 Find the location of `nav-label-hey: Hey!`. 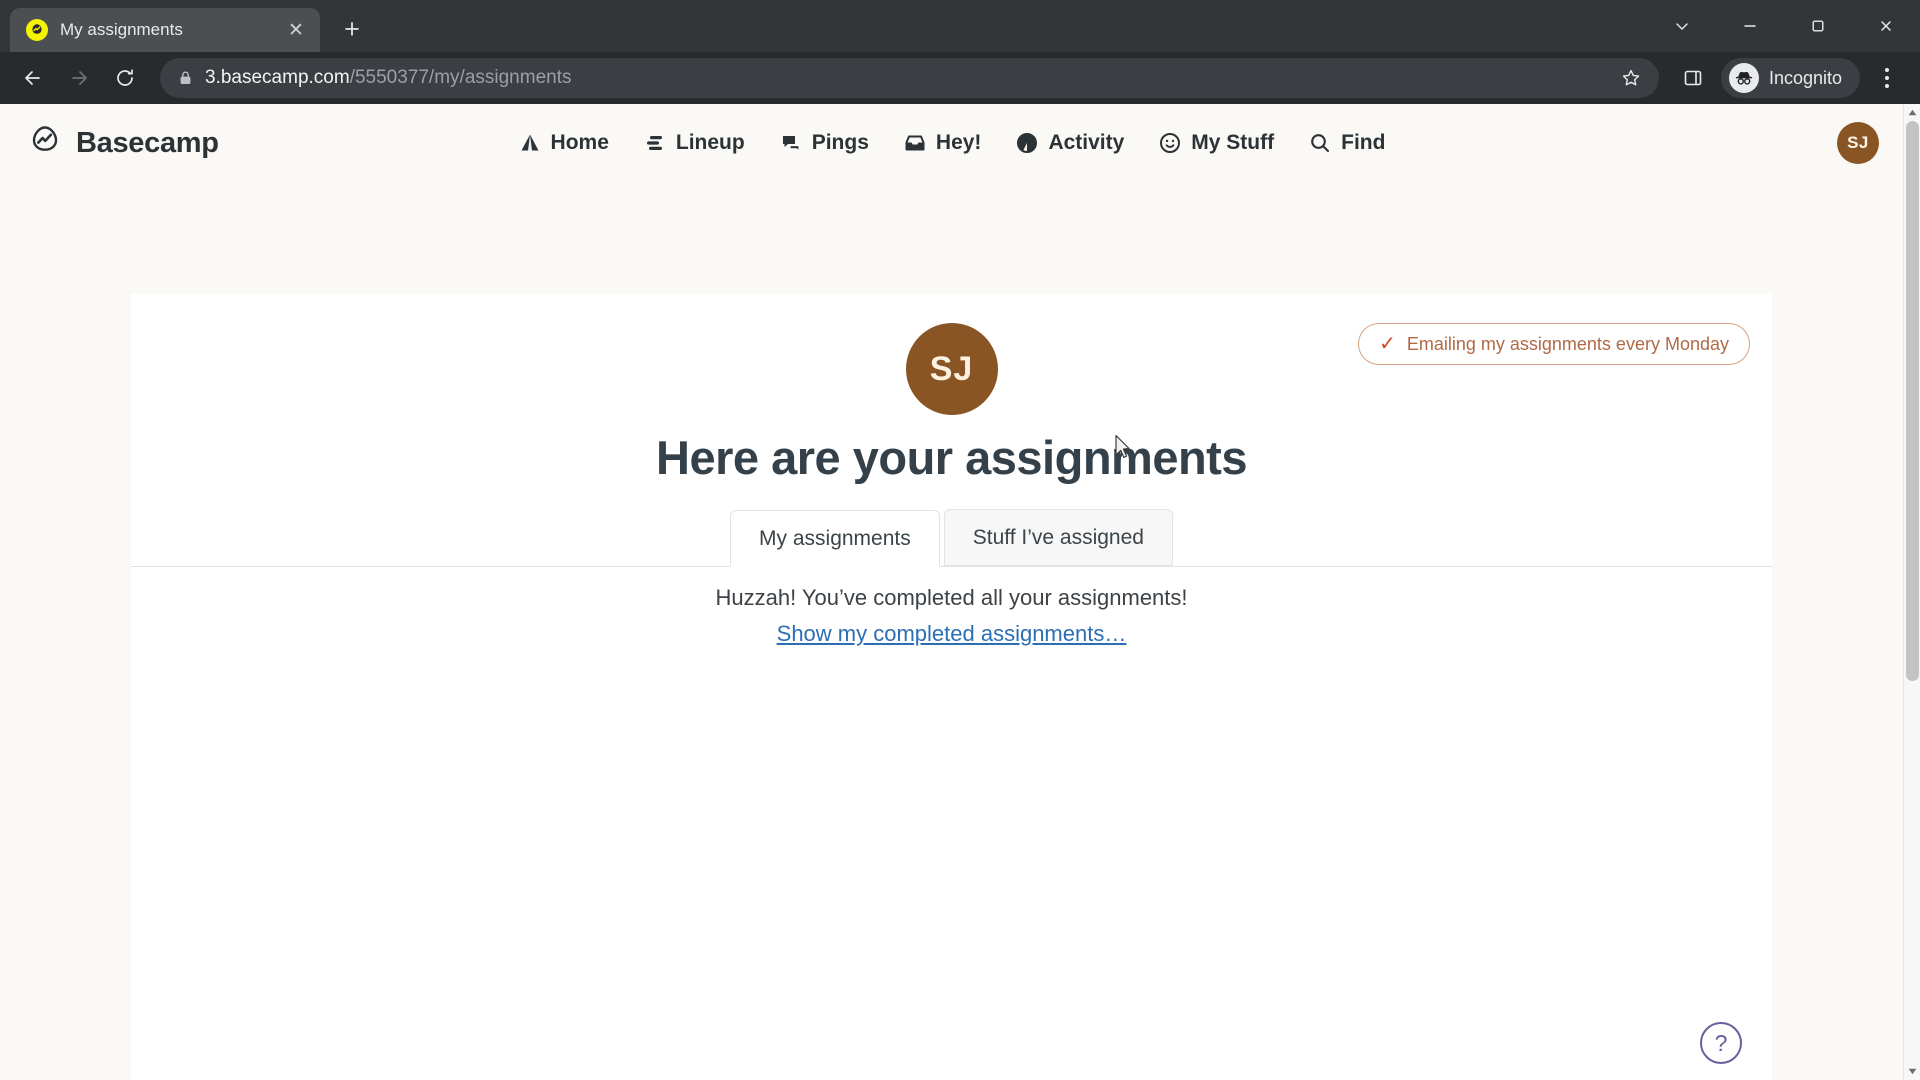

nav-label-hey: Hey! is located at coordinates (958, 142).